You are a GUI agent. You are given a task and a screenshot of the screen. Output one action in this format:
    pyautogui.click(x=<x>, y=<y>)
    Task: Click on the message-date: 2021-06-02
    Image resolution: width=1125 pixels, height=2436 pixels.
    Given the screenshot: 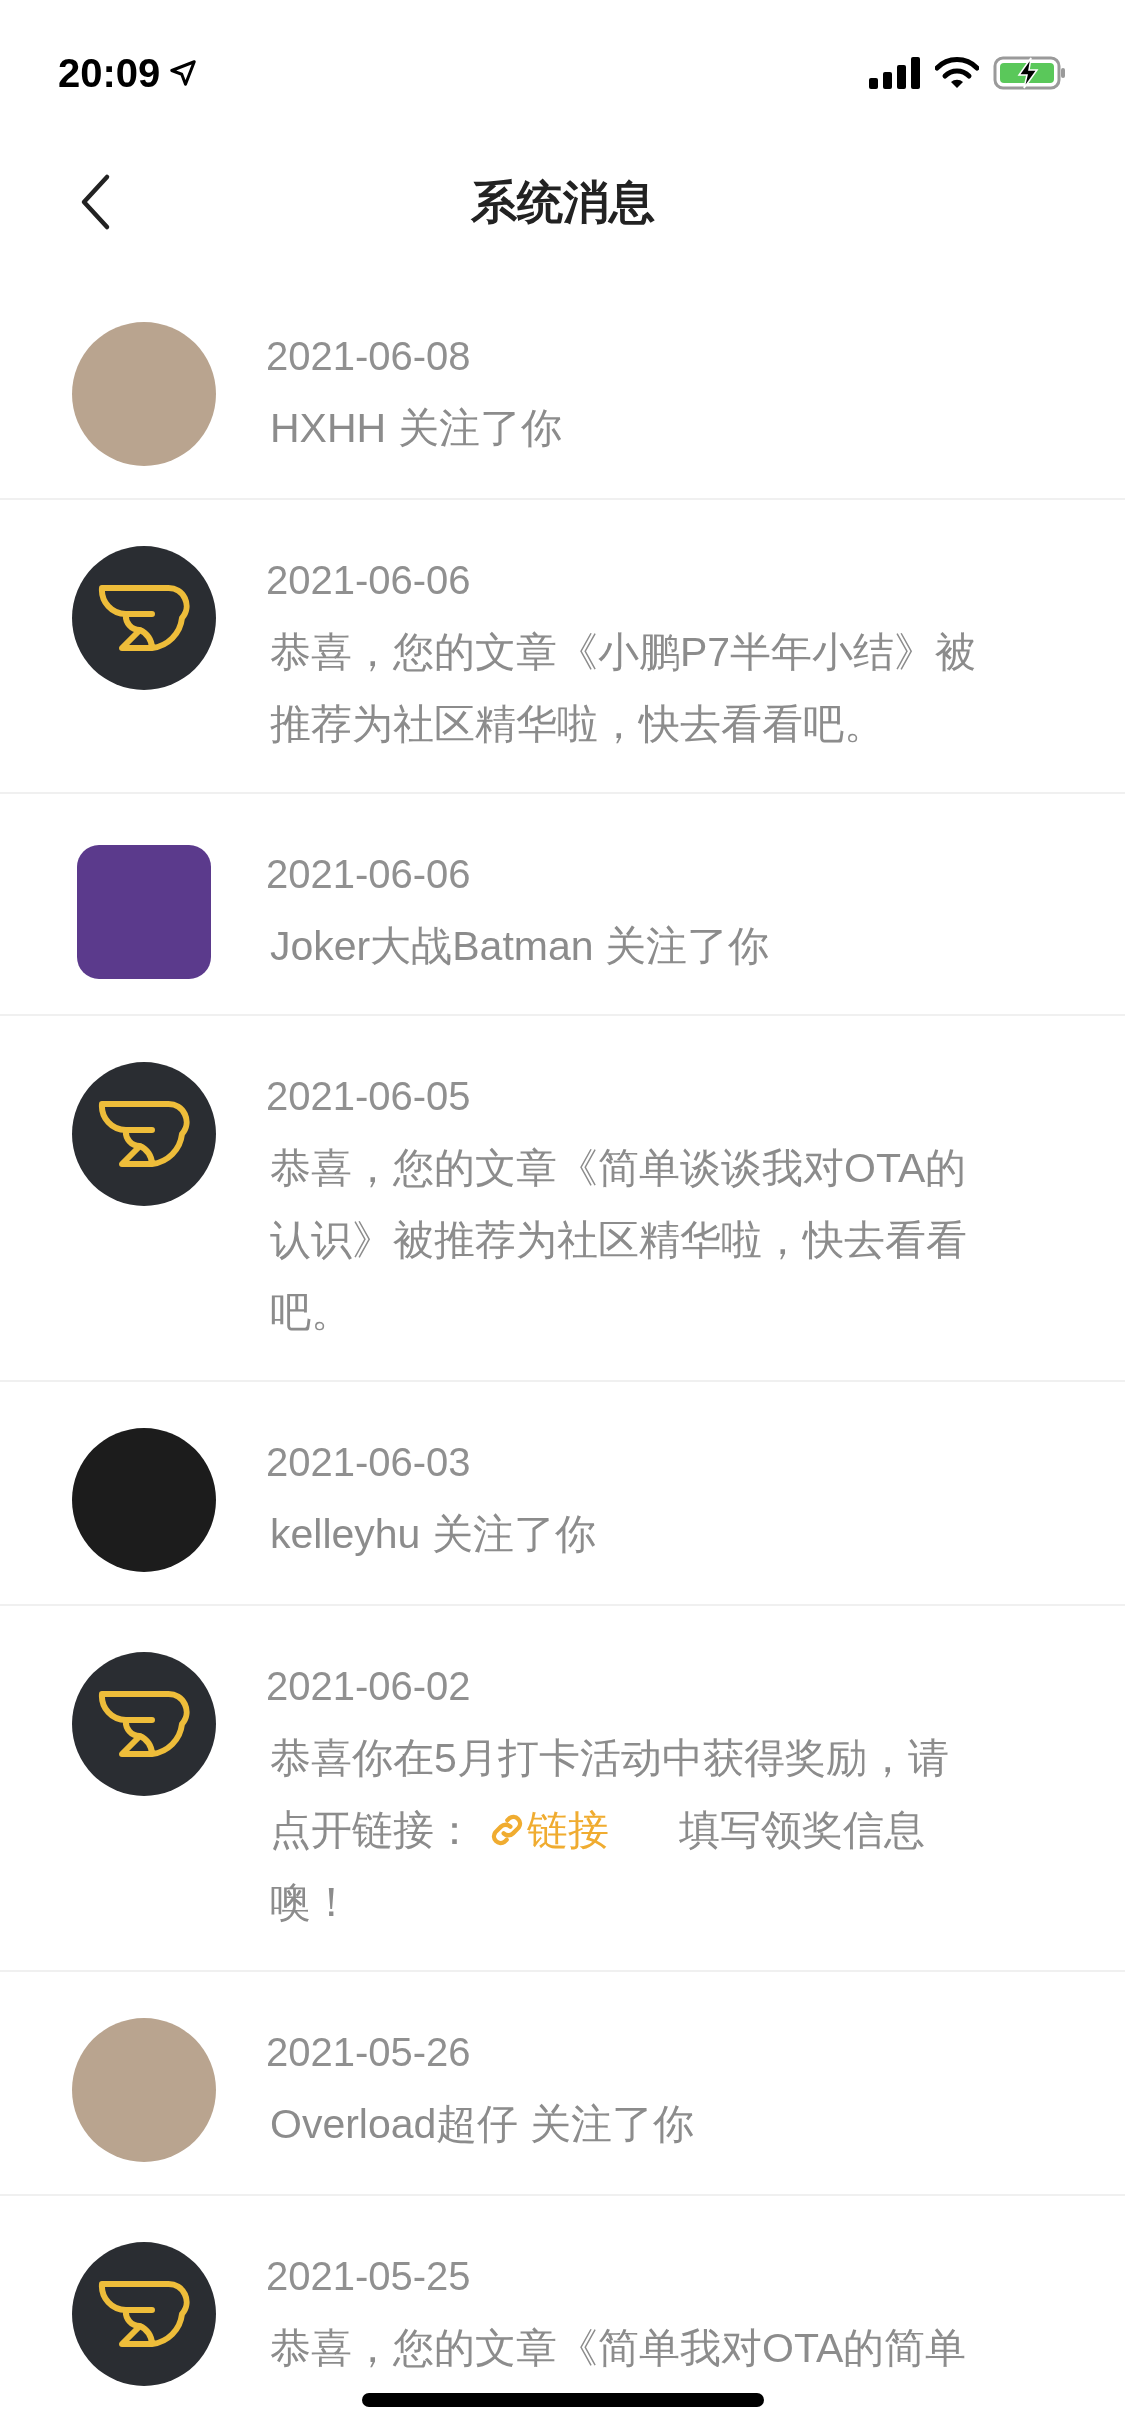 What is the action you would take?
    pyautogui.click(x=369, y=1686)
    